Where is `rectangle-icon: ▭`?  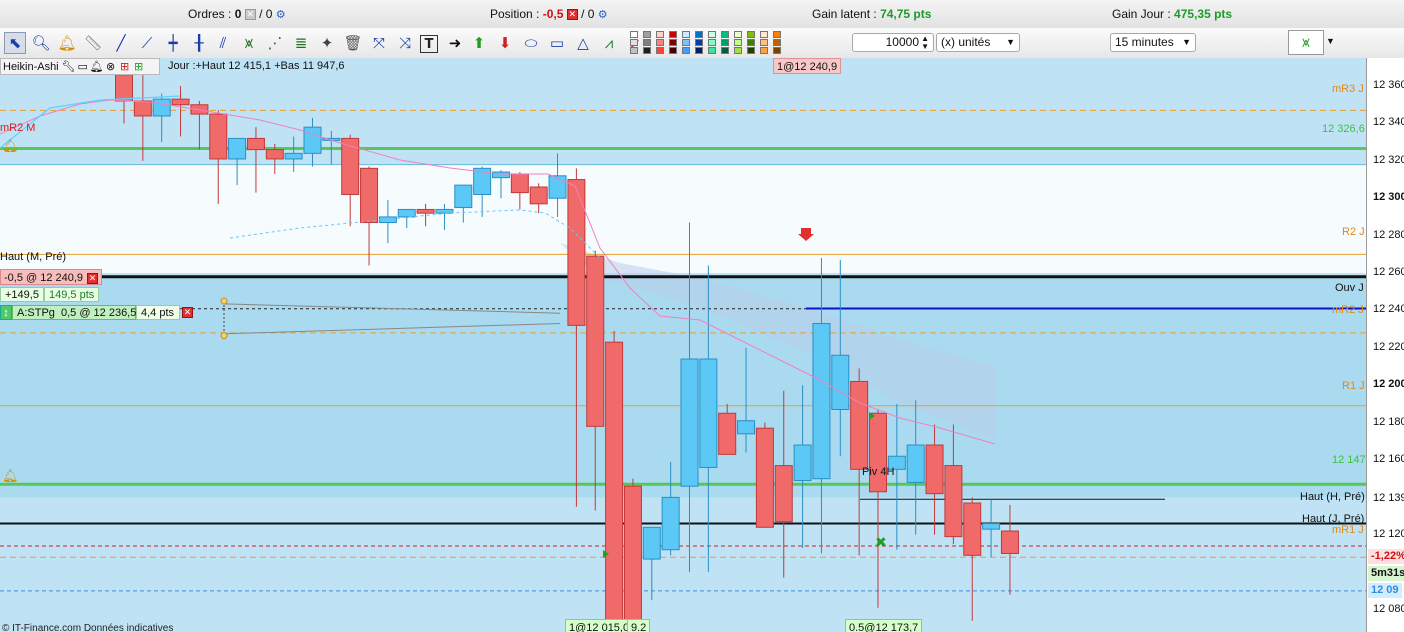 rectangle-icon: ▭ is located at coordinates (557, 43).